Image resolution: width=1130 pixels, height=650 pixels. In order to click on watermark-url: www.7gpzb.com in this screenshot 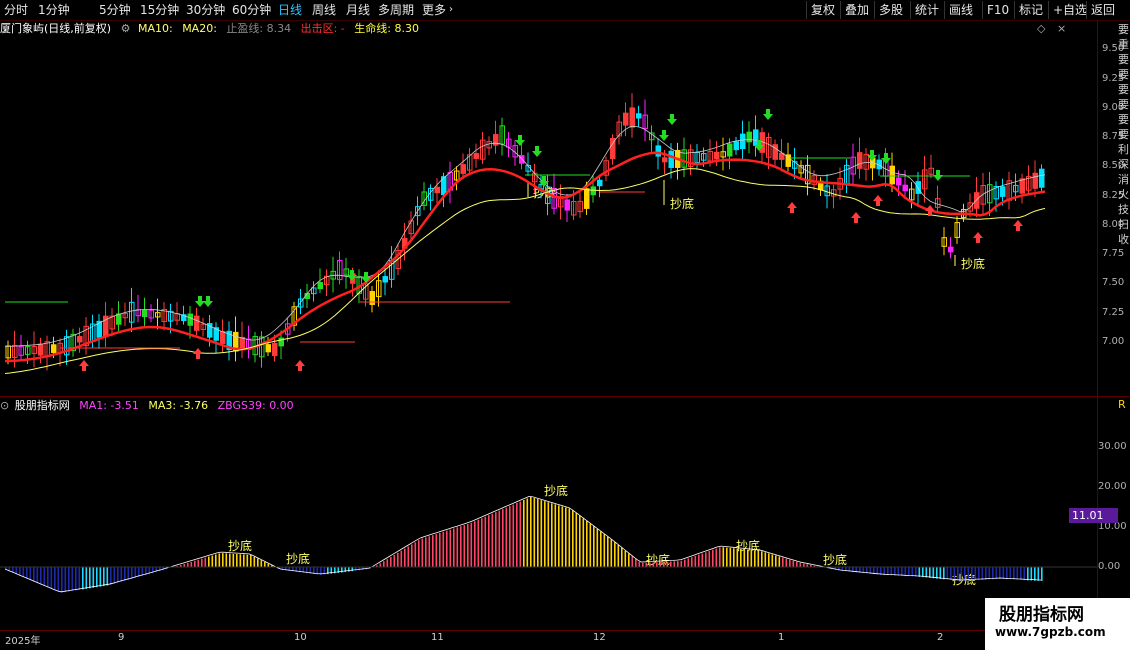, I will do `click(1050, 632)`.